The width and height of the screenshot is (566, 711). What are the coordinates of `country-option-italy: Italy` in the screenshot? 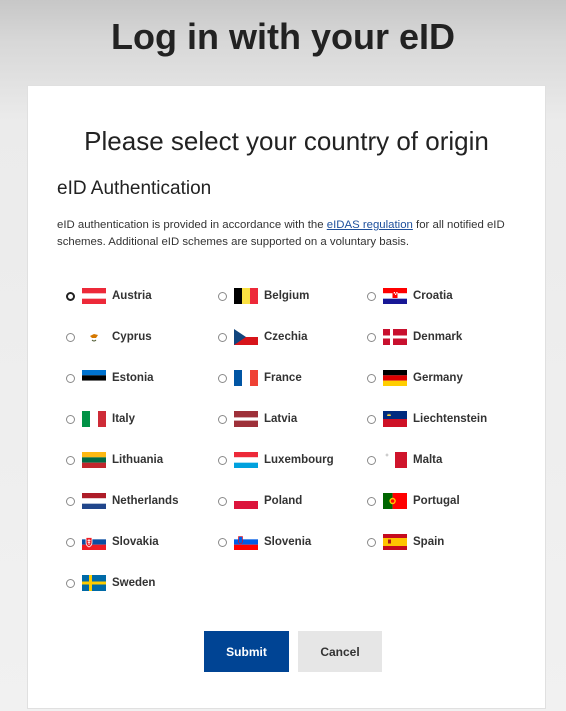 It's located at (100, 419).